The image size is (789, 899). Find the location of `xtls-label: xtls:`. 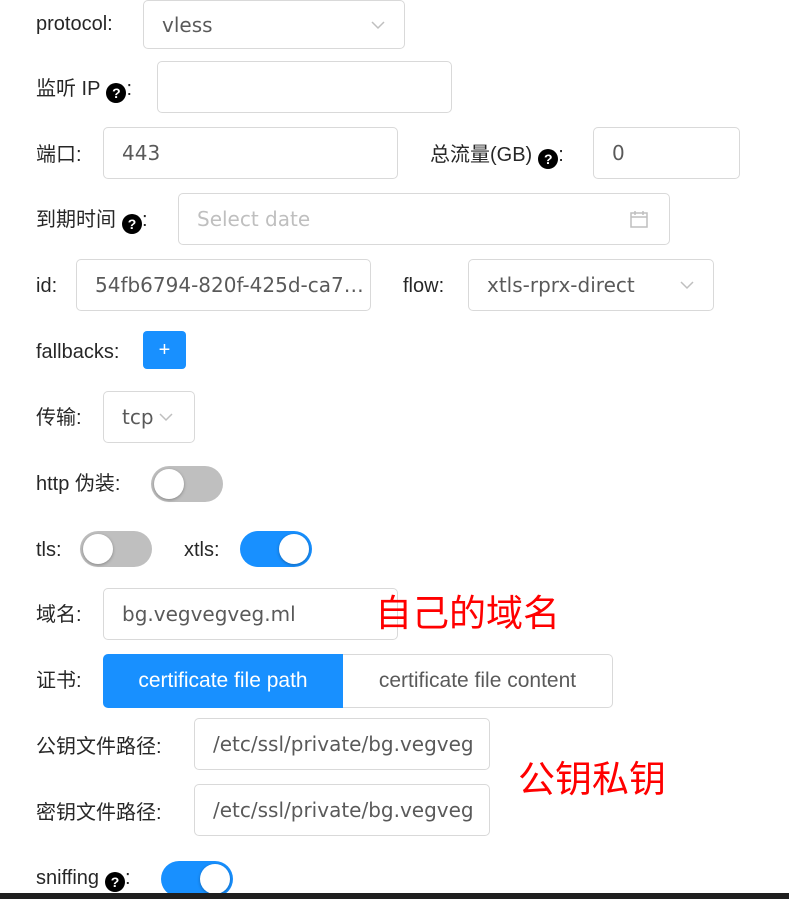

xtls-label: xtls: is located at coordinates (202, 550).